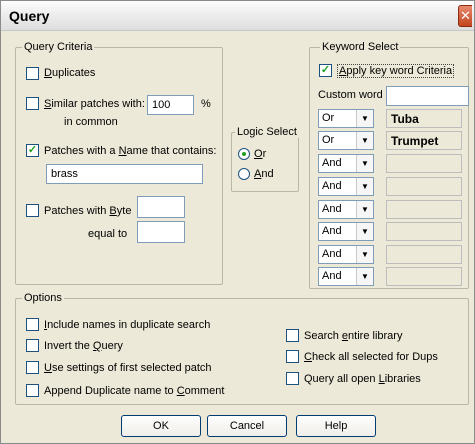 Image resolution: width=475 pixels, height=444 pixels. I want to click on logic-combo-2: Or ▼, so click(346, 140).